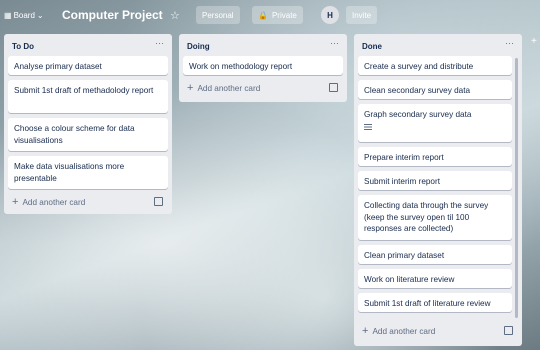 The width and height of the screenshot is (540, 350). Describe the element at coordinates (218, 15) in the screenshot. I see `team-visibility-button: Personal` at that location.